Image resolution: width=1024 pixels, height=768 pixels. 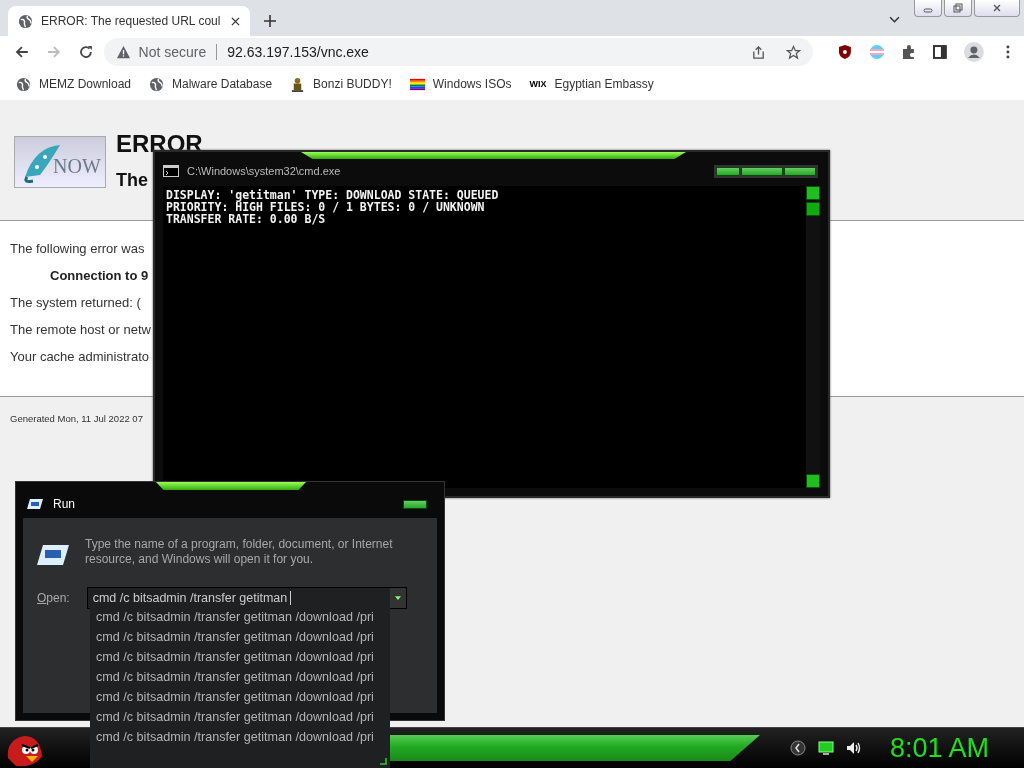 What do you see at coordinates (798, 748) in the screenshot?
I see `chevron-left-icon` at bounding box center [798, 748].